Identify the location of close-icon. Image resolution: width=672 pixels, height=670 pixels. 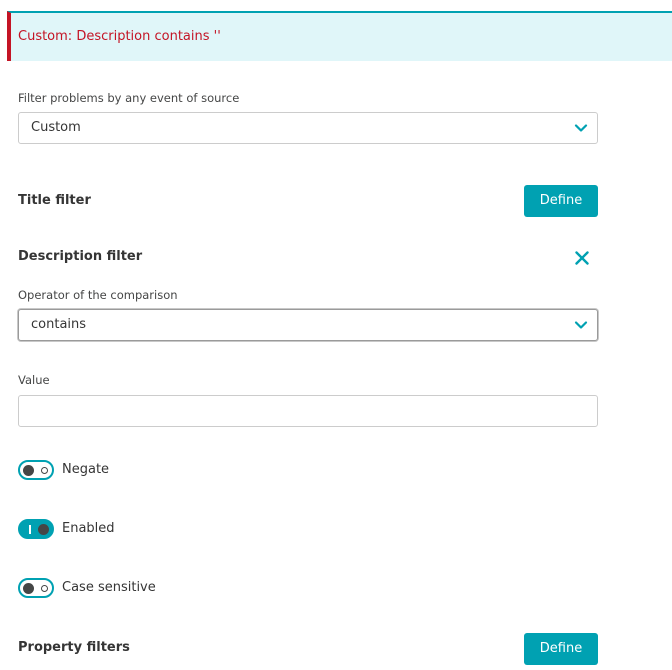
(582, 258).